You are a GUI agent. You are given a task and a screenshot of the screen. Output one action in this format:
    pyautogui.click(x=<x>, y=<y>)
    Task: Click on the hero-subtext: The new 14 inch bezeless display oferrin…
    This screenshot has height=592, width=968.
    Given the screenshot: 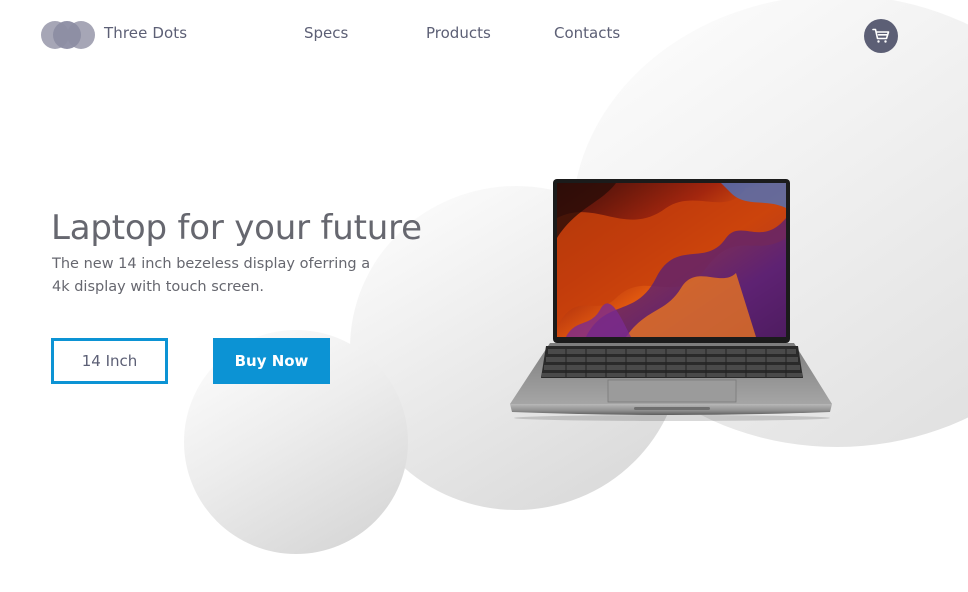 What is the action you would take?
    pyautogui.click(x=222, y=276)
    